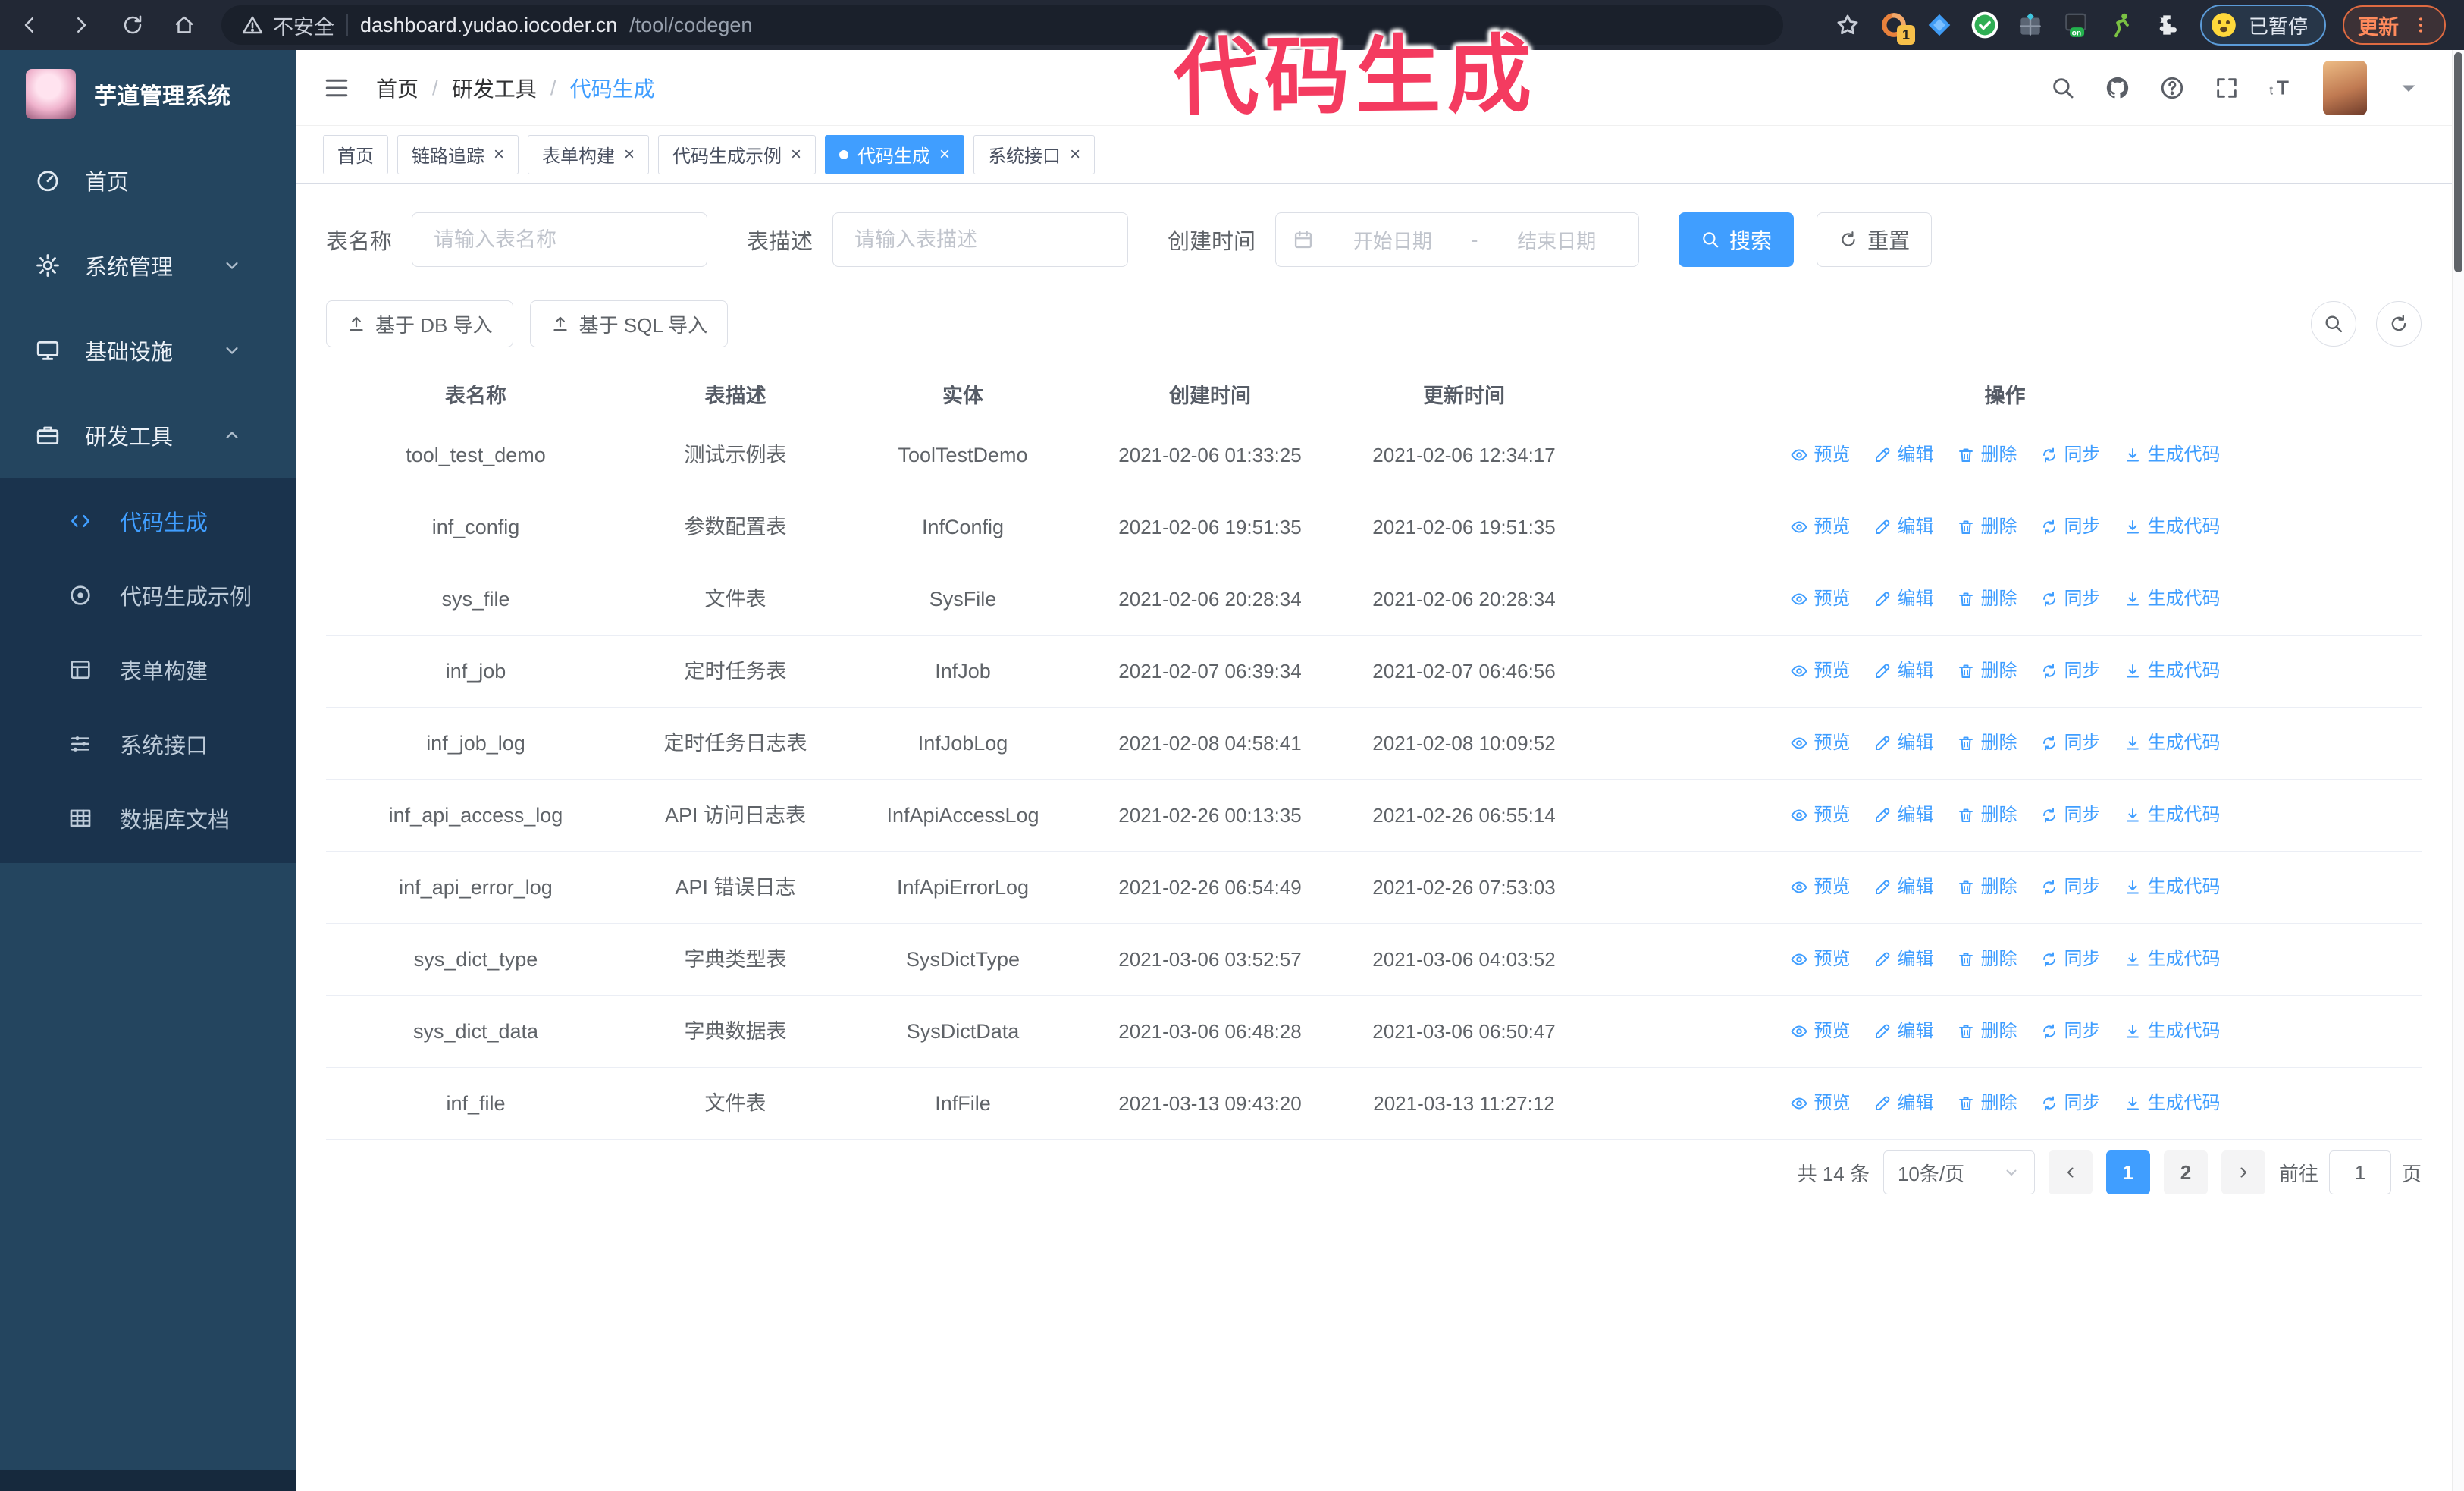 This screenshot has width=2464, height=1491. What do you see at coordinates (2117, 88) in the screenshot?
I see `github-button` at bounding box center [2117, 88].